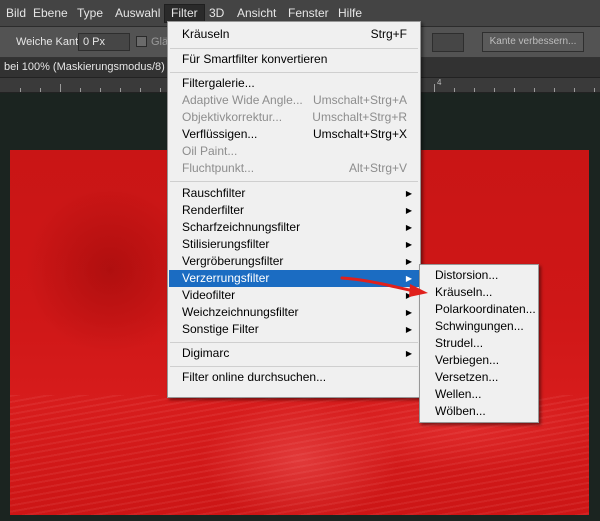 The image size is (600, 521). What do you see at coordinates (141, 41) in the screenshot?
I see `antialias-checkbox` at bounding box center [141, 41].